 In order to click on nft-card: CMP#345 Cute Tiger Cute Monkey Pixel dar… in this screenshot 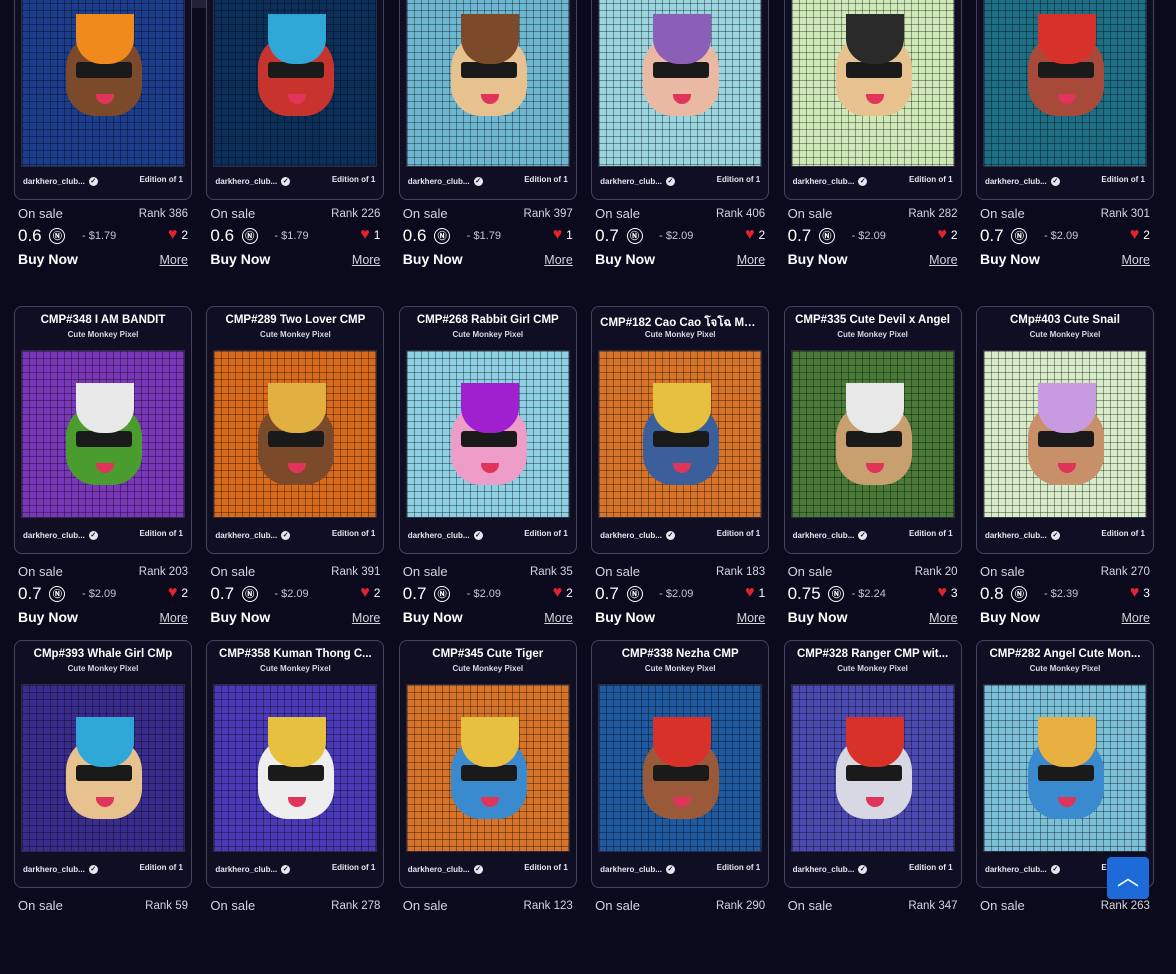, I will do `click(487, 807)`.